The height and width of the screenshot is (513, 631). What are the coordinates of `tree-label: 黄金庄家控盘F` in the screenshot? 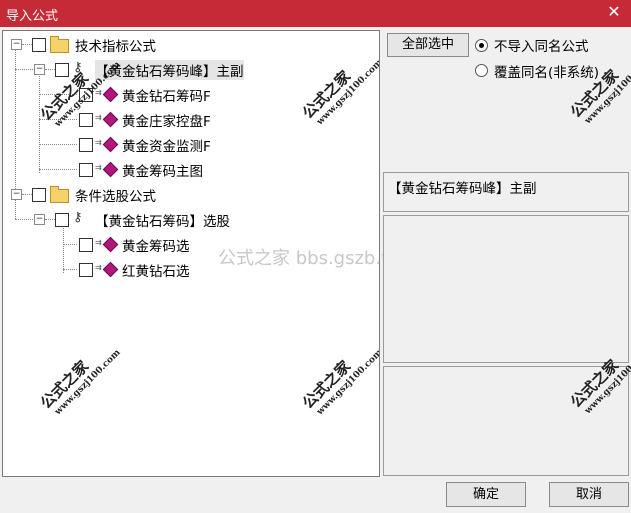 It's located at (166, 122).